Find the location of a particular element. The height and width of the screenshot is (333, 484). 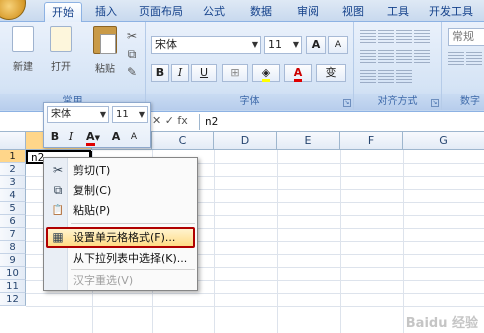

open-label: 打开 is located at coordinates (61, 67).